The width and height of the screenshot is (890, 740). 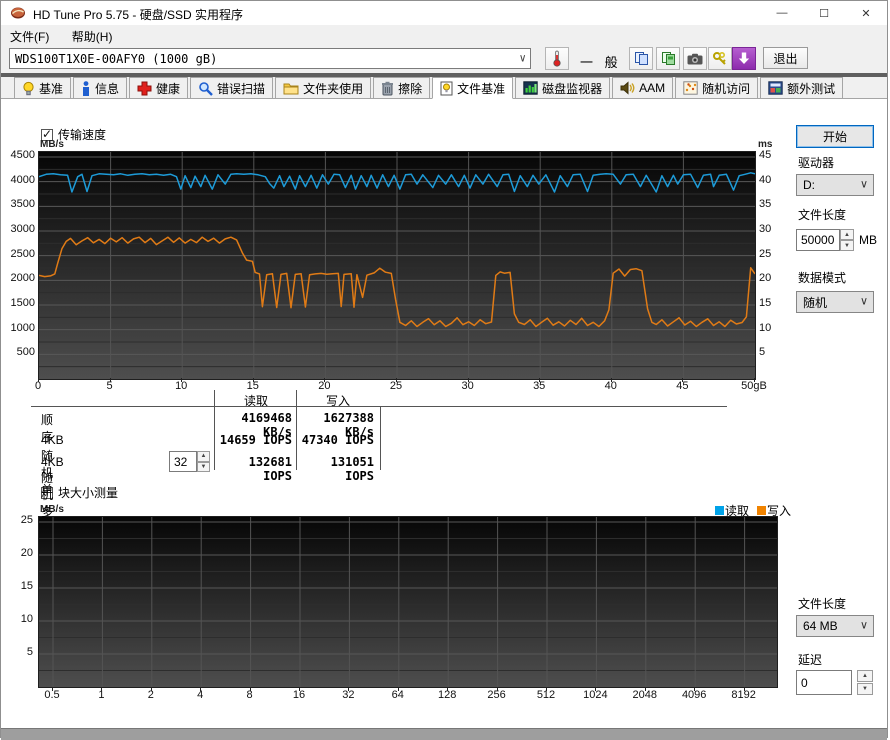 What do you see at coordinates (744, 58) in the screenshot?
I see `save-results-button` at bounding box center [744, 58].